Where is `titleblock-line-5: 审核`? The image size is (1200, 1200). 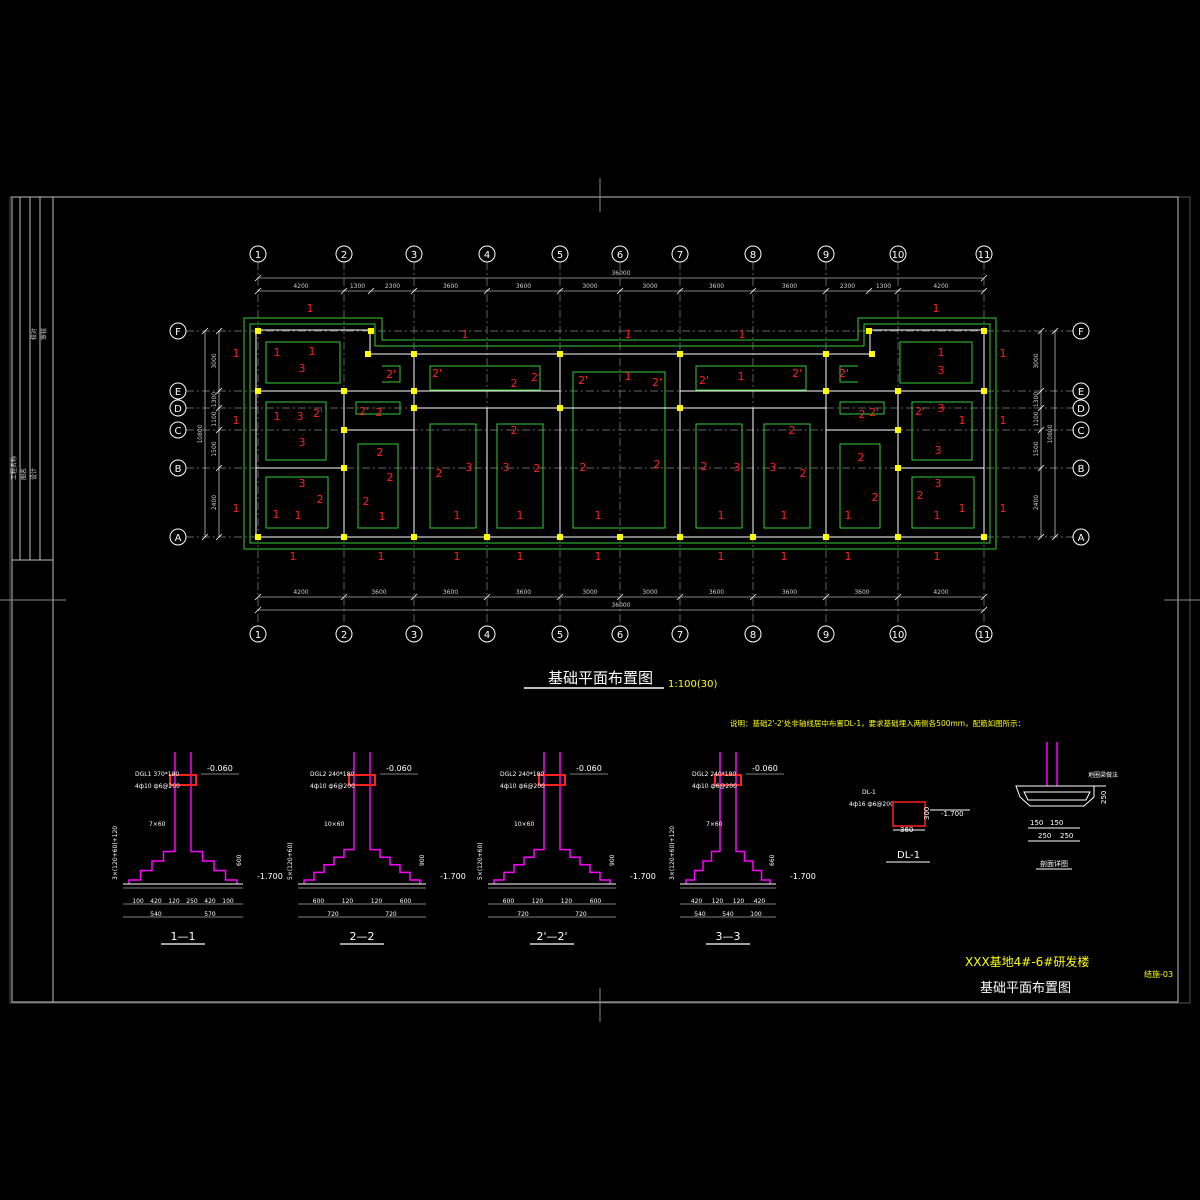 titleblock-line-5: 审核 is located at coordinates (44, 334).